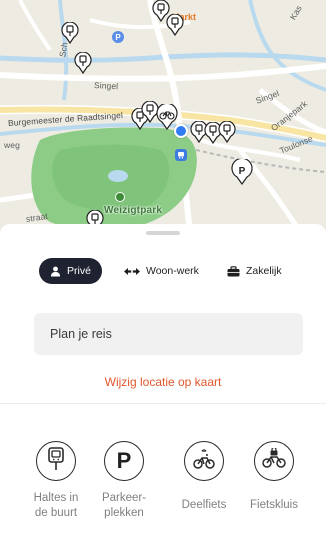 The image size is (326, 540). I want to click on bike-locker-icon, so click(274, 460).